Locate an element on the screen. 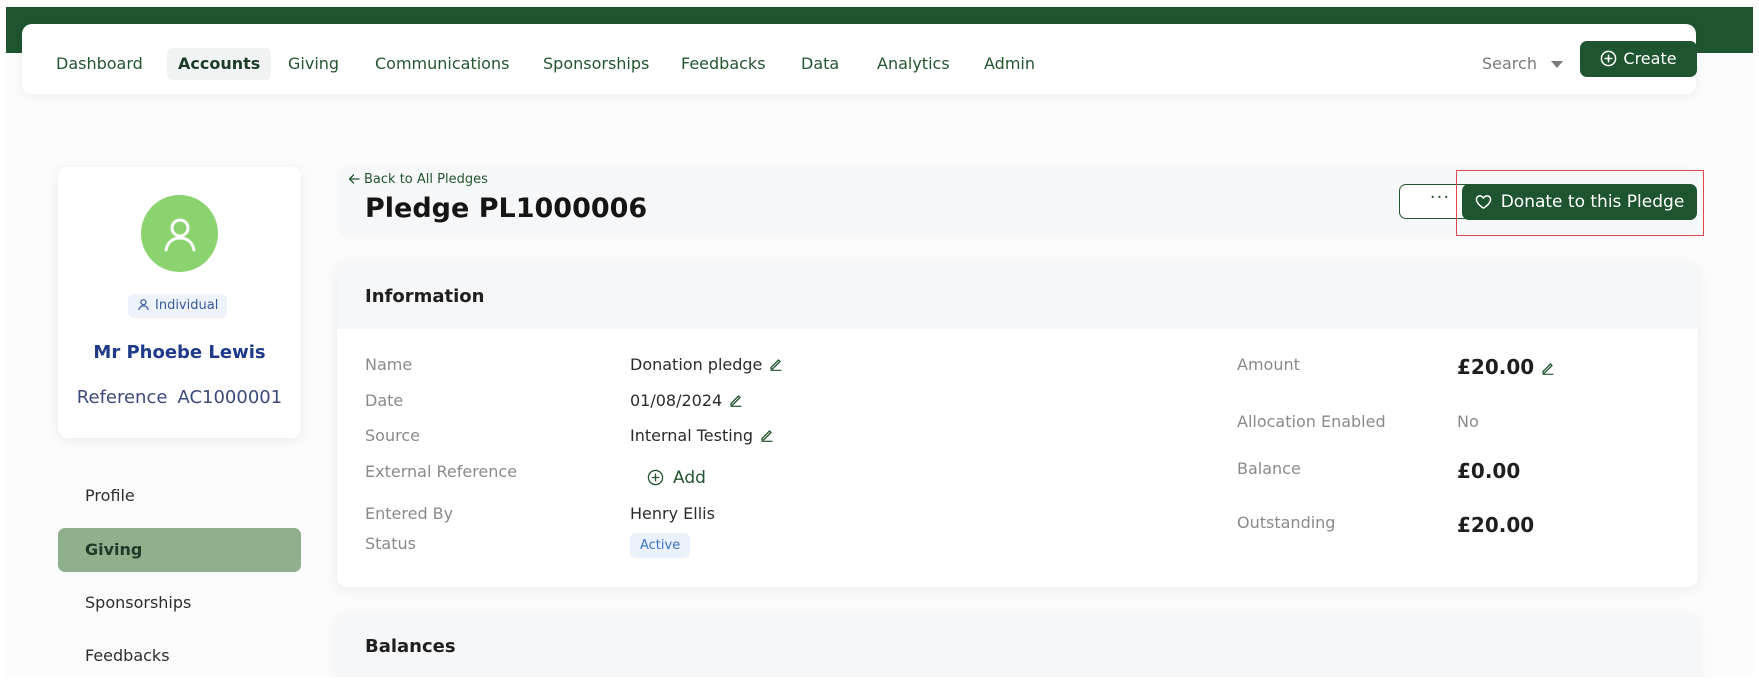  side-nav-profile: Profile is located at coordinates (179, 496).